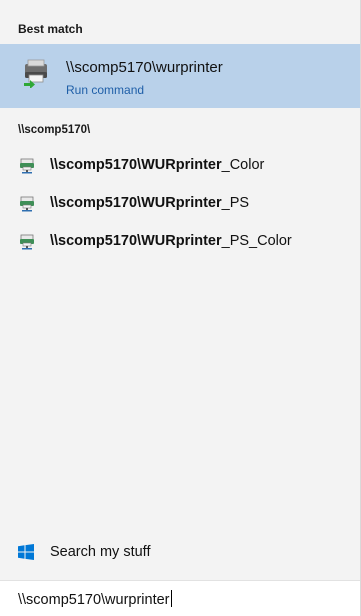 This screenshot has width=361, height=616. Describe the element at coordinates (95, 599) in the screenshot. I see `search-input-value: \\scomp5170\wurprinter` at that location.